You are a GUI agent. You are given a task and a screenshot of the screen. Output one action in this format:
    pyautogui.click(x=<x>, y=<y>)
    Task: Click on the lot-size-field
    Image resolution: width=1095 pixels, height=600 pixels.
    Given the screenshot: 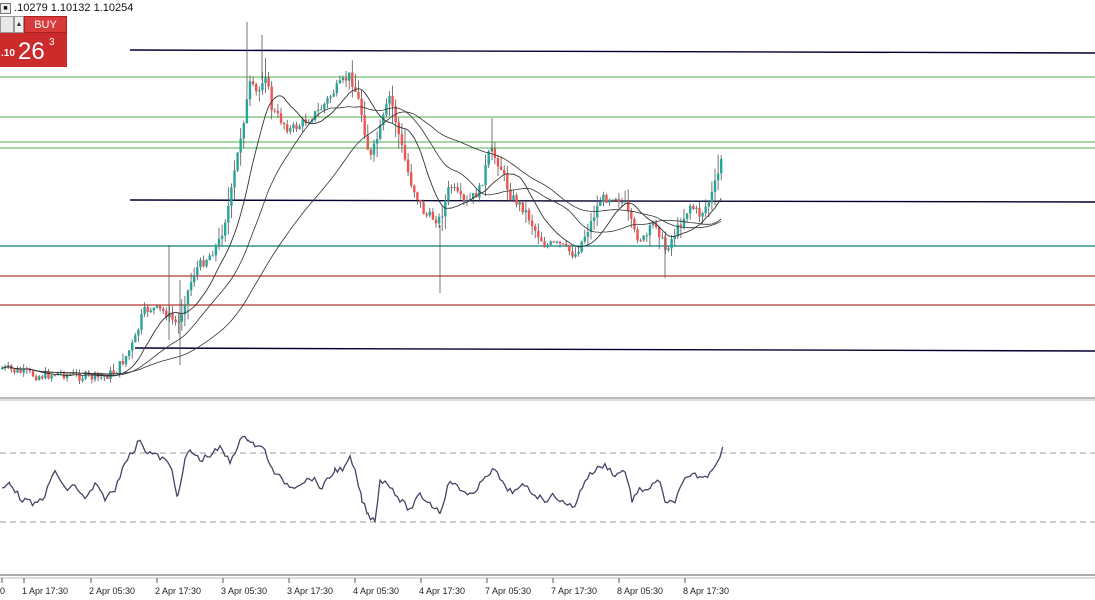 What is the action you would take?
    pyautogui.click(x=7, y=24)
    